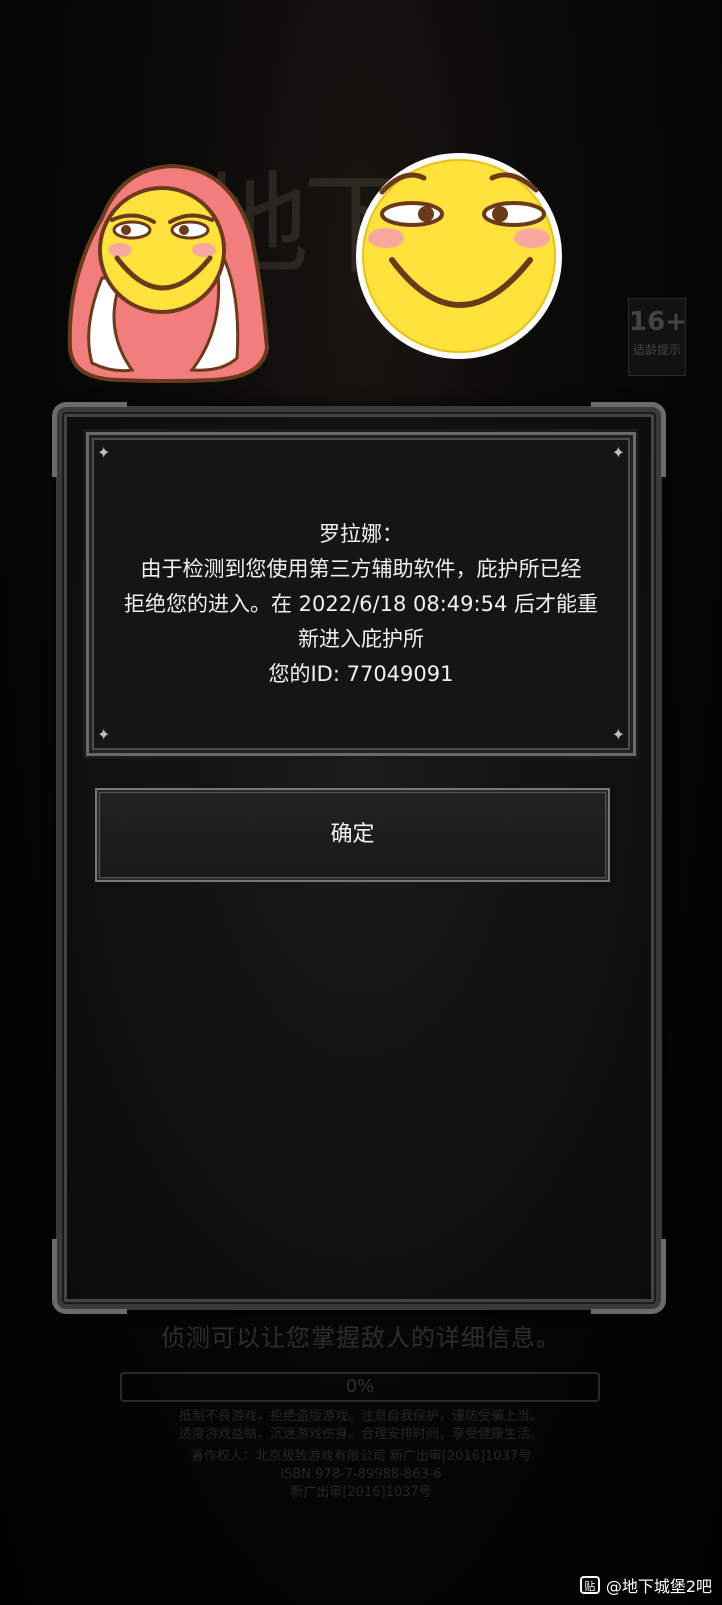 The width and height of the screenshot is (722, 1605). Describe the element at coordinates (658, 322) in the screenshot. I see `age-rating-number: 16+` at that location.